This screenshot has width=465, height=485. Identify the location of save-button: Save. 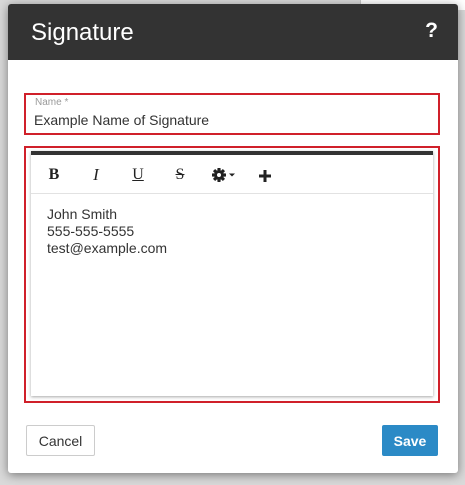
(410, 440).